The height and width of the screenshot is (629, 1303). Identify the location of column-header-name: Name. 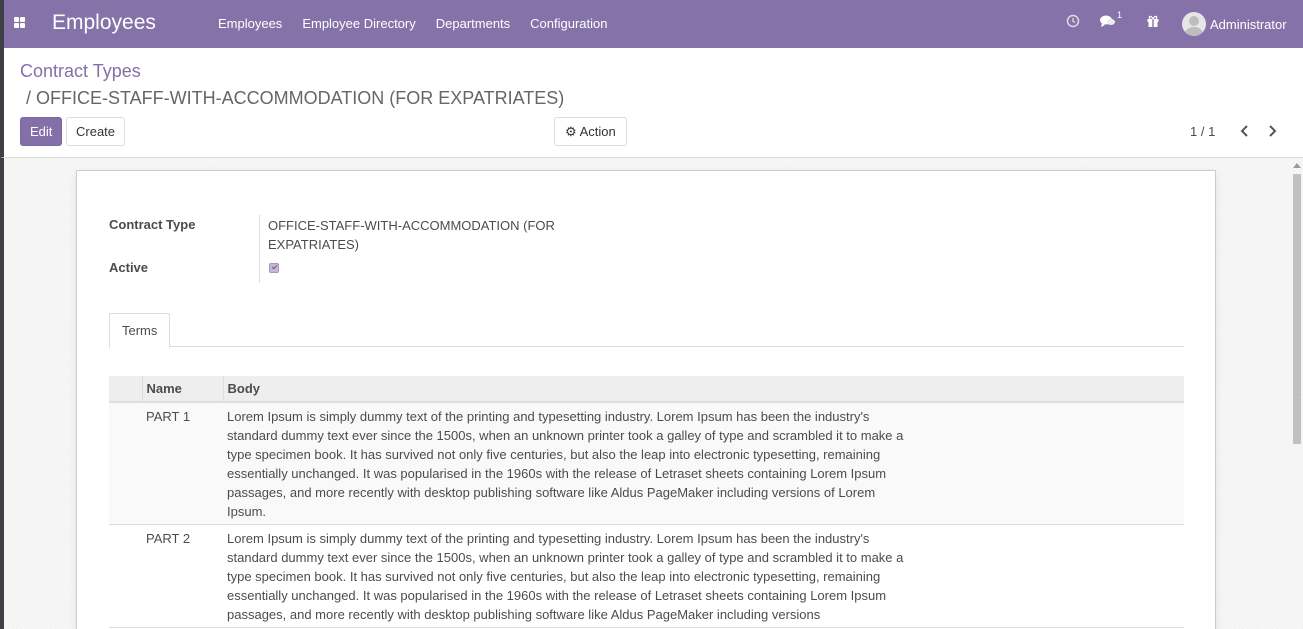
(182, 389).